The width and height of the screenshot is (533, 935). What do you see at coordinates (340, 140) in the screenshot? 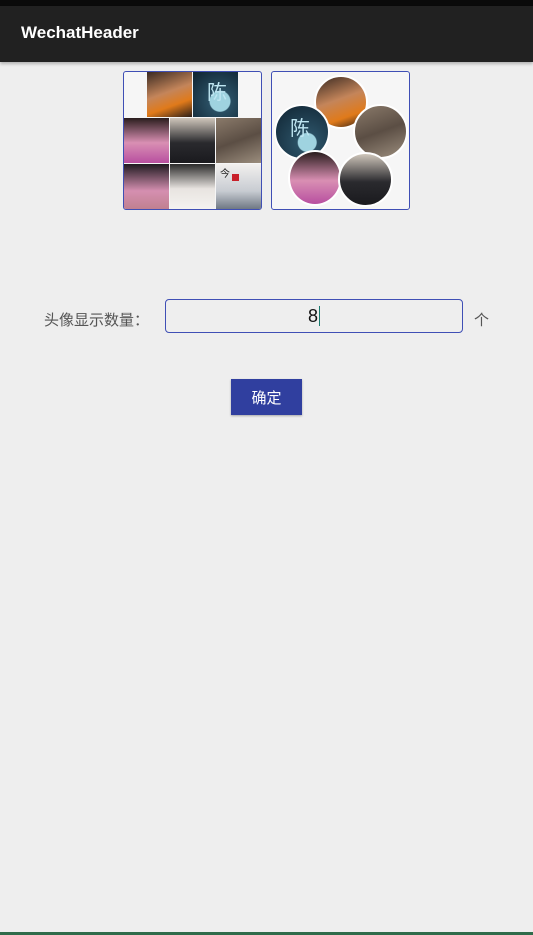
I see `avatar-circles-image: 陈` at bounding box center [340, 140].